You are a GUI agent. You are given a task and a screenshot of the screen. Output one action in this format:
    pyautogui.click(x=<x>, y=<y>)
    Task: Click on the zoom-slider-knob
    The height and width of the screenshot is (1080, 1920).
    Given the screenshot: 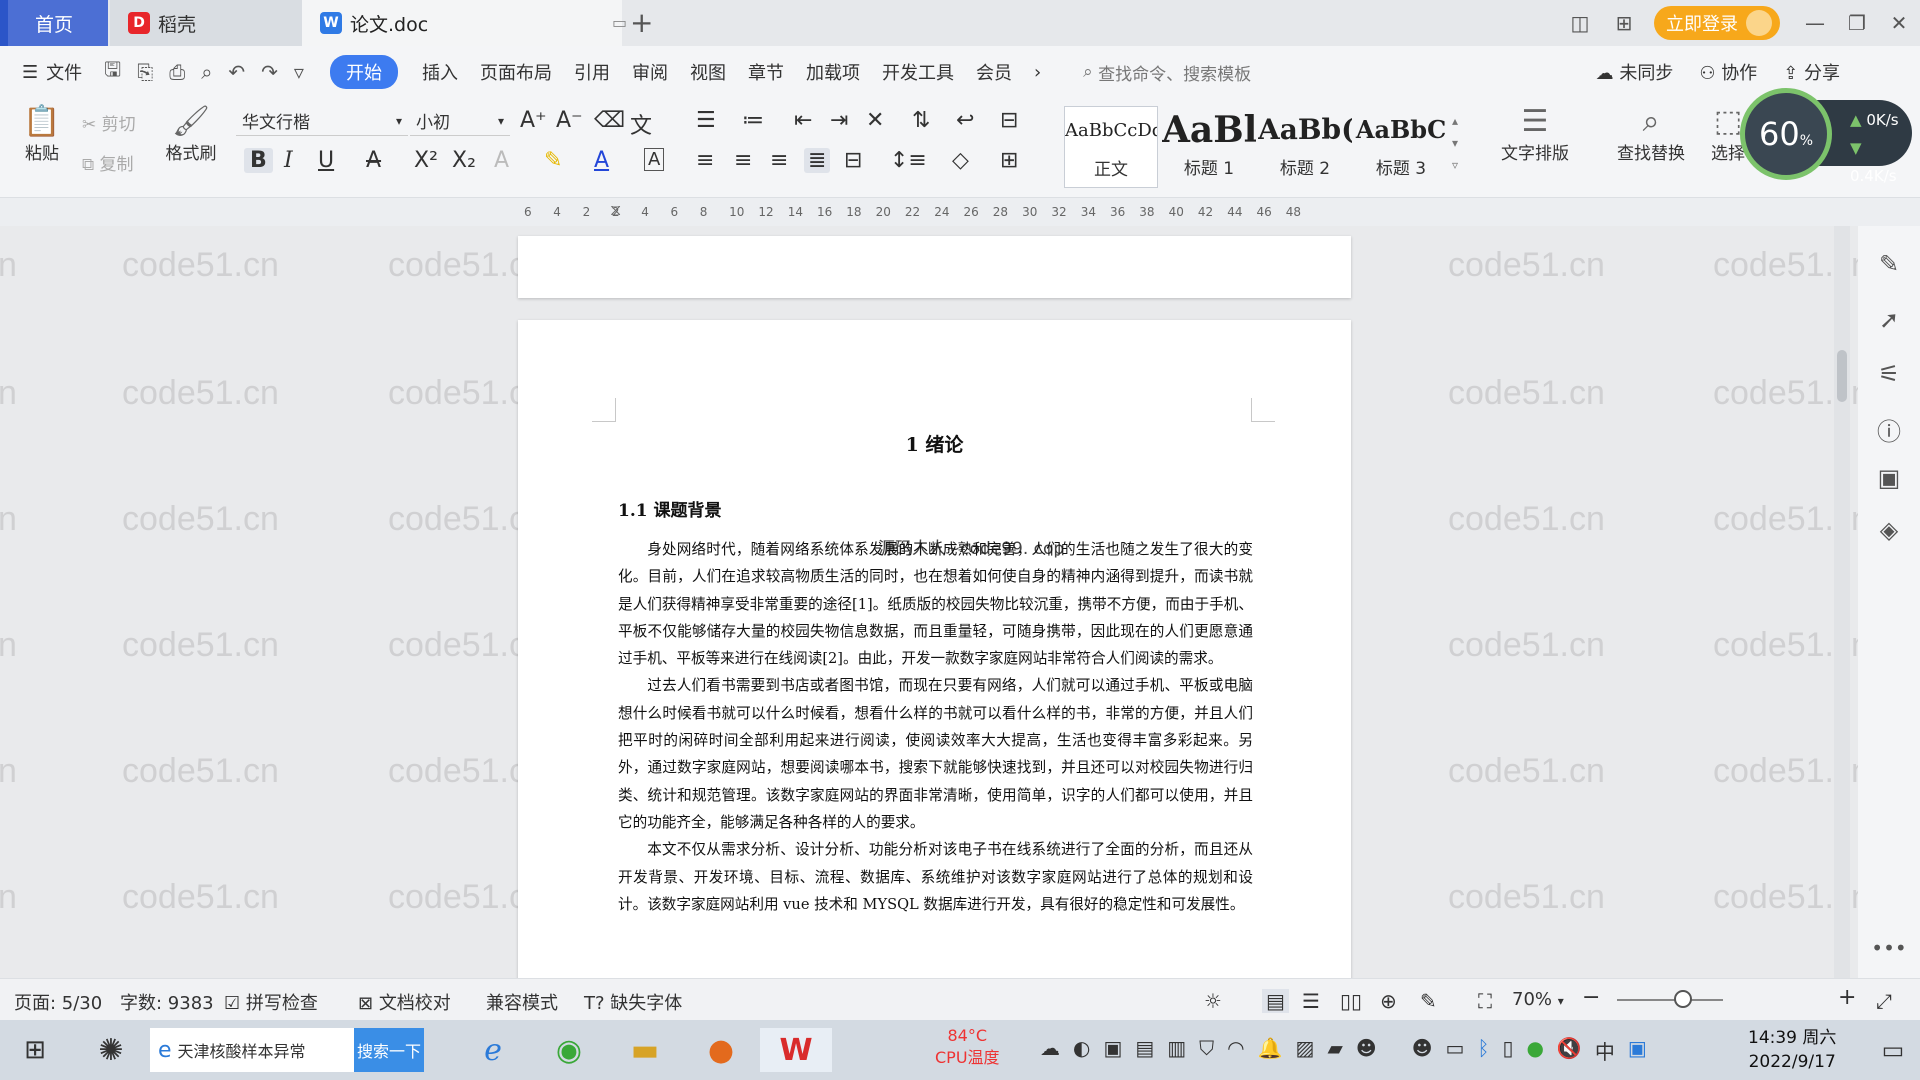 What is the action you would take?
    pyautogui.click(x=1683, y=999)
    